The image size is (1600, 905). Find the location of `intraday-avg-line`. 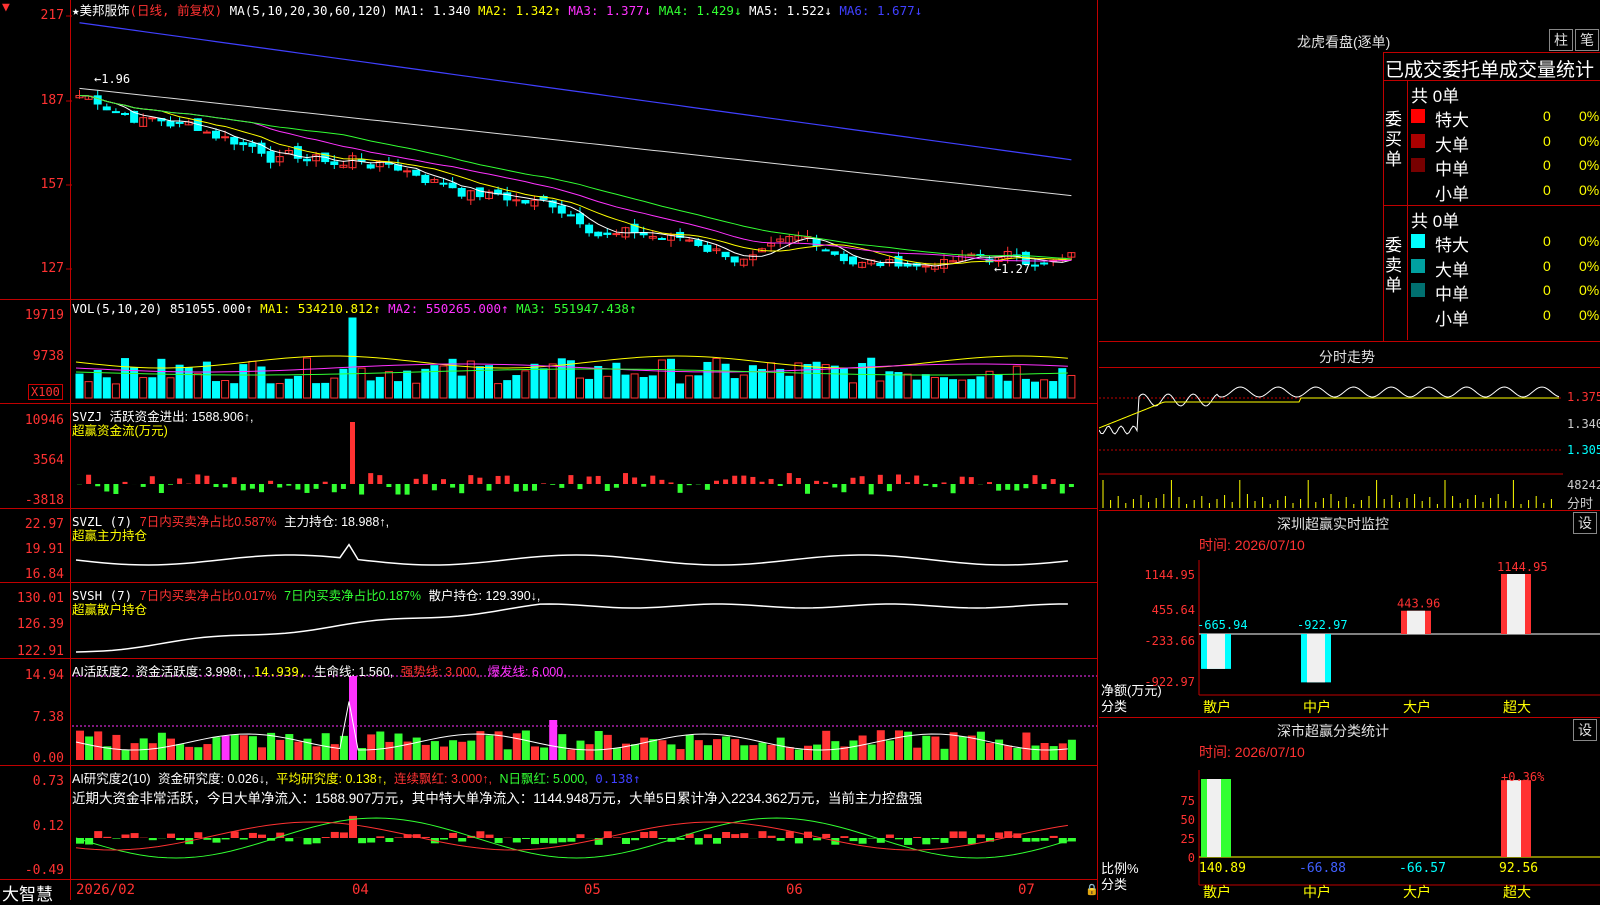

intraday-avg-line is located at coordinates (1329, 413).